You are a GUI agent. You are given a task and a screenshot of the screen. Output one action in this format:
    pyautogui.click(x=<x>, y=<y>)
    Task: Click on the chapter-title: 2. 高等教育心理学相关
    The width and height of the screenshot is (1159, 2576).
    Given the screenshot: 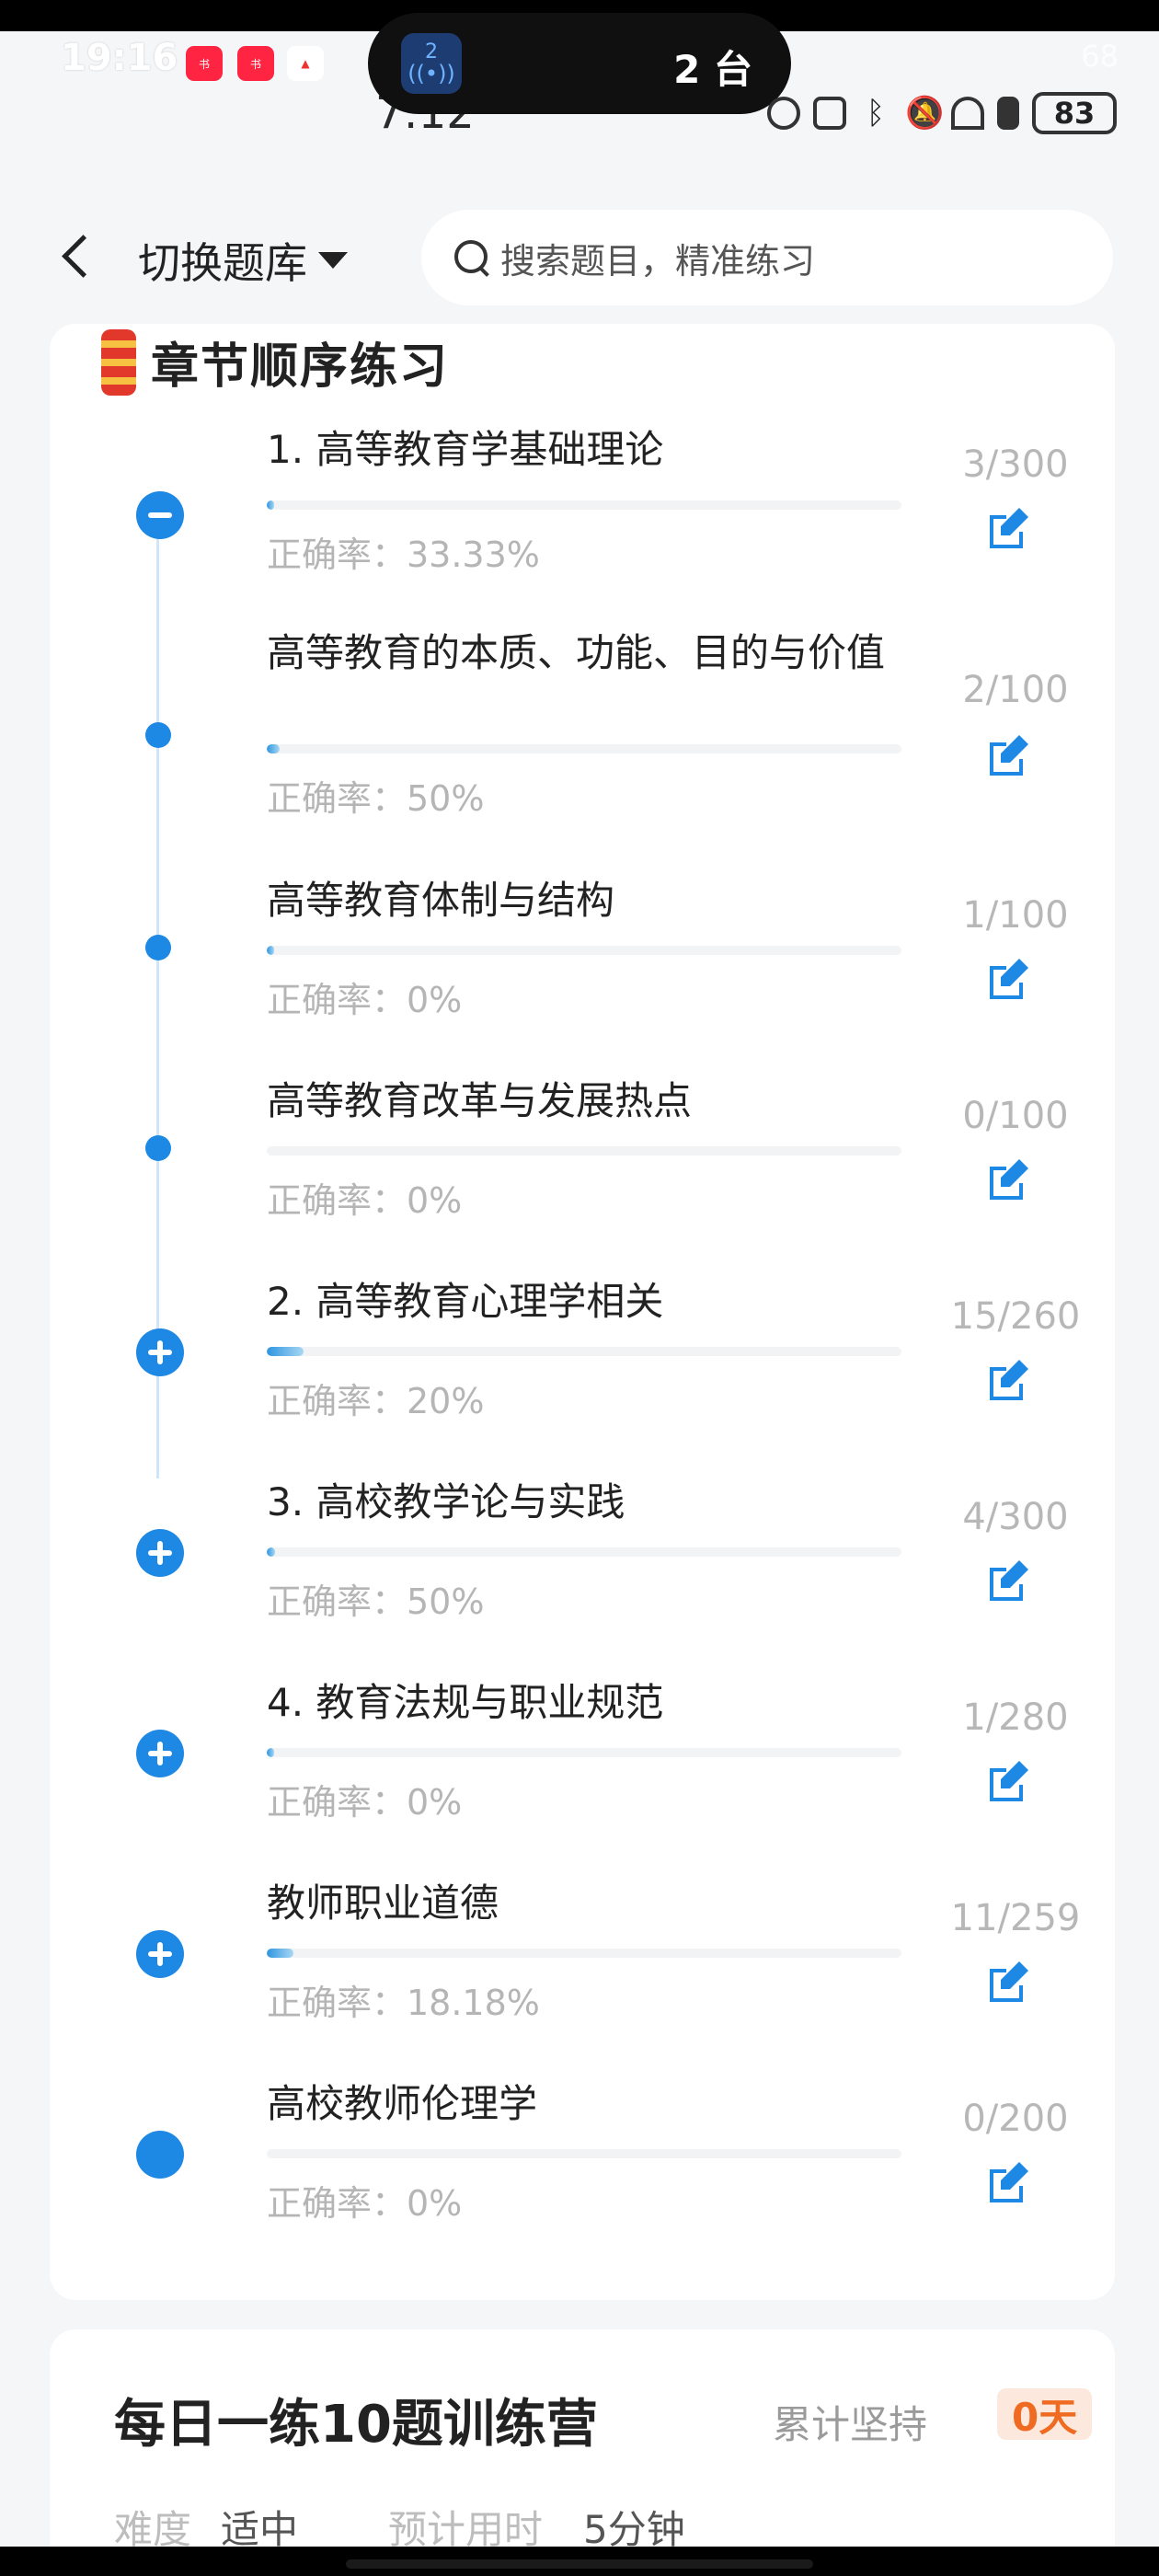 What is the action you would take?
    pyautogui.click(x=465, y=1301)
    